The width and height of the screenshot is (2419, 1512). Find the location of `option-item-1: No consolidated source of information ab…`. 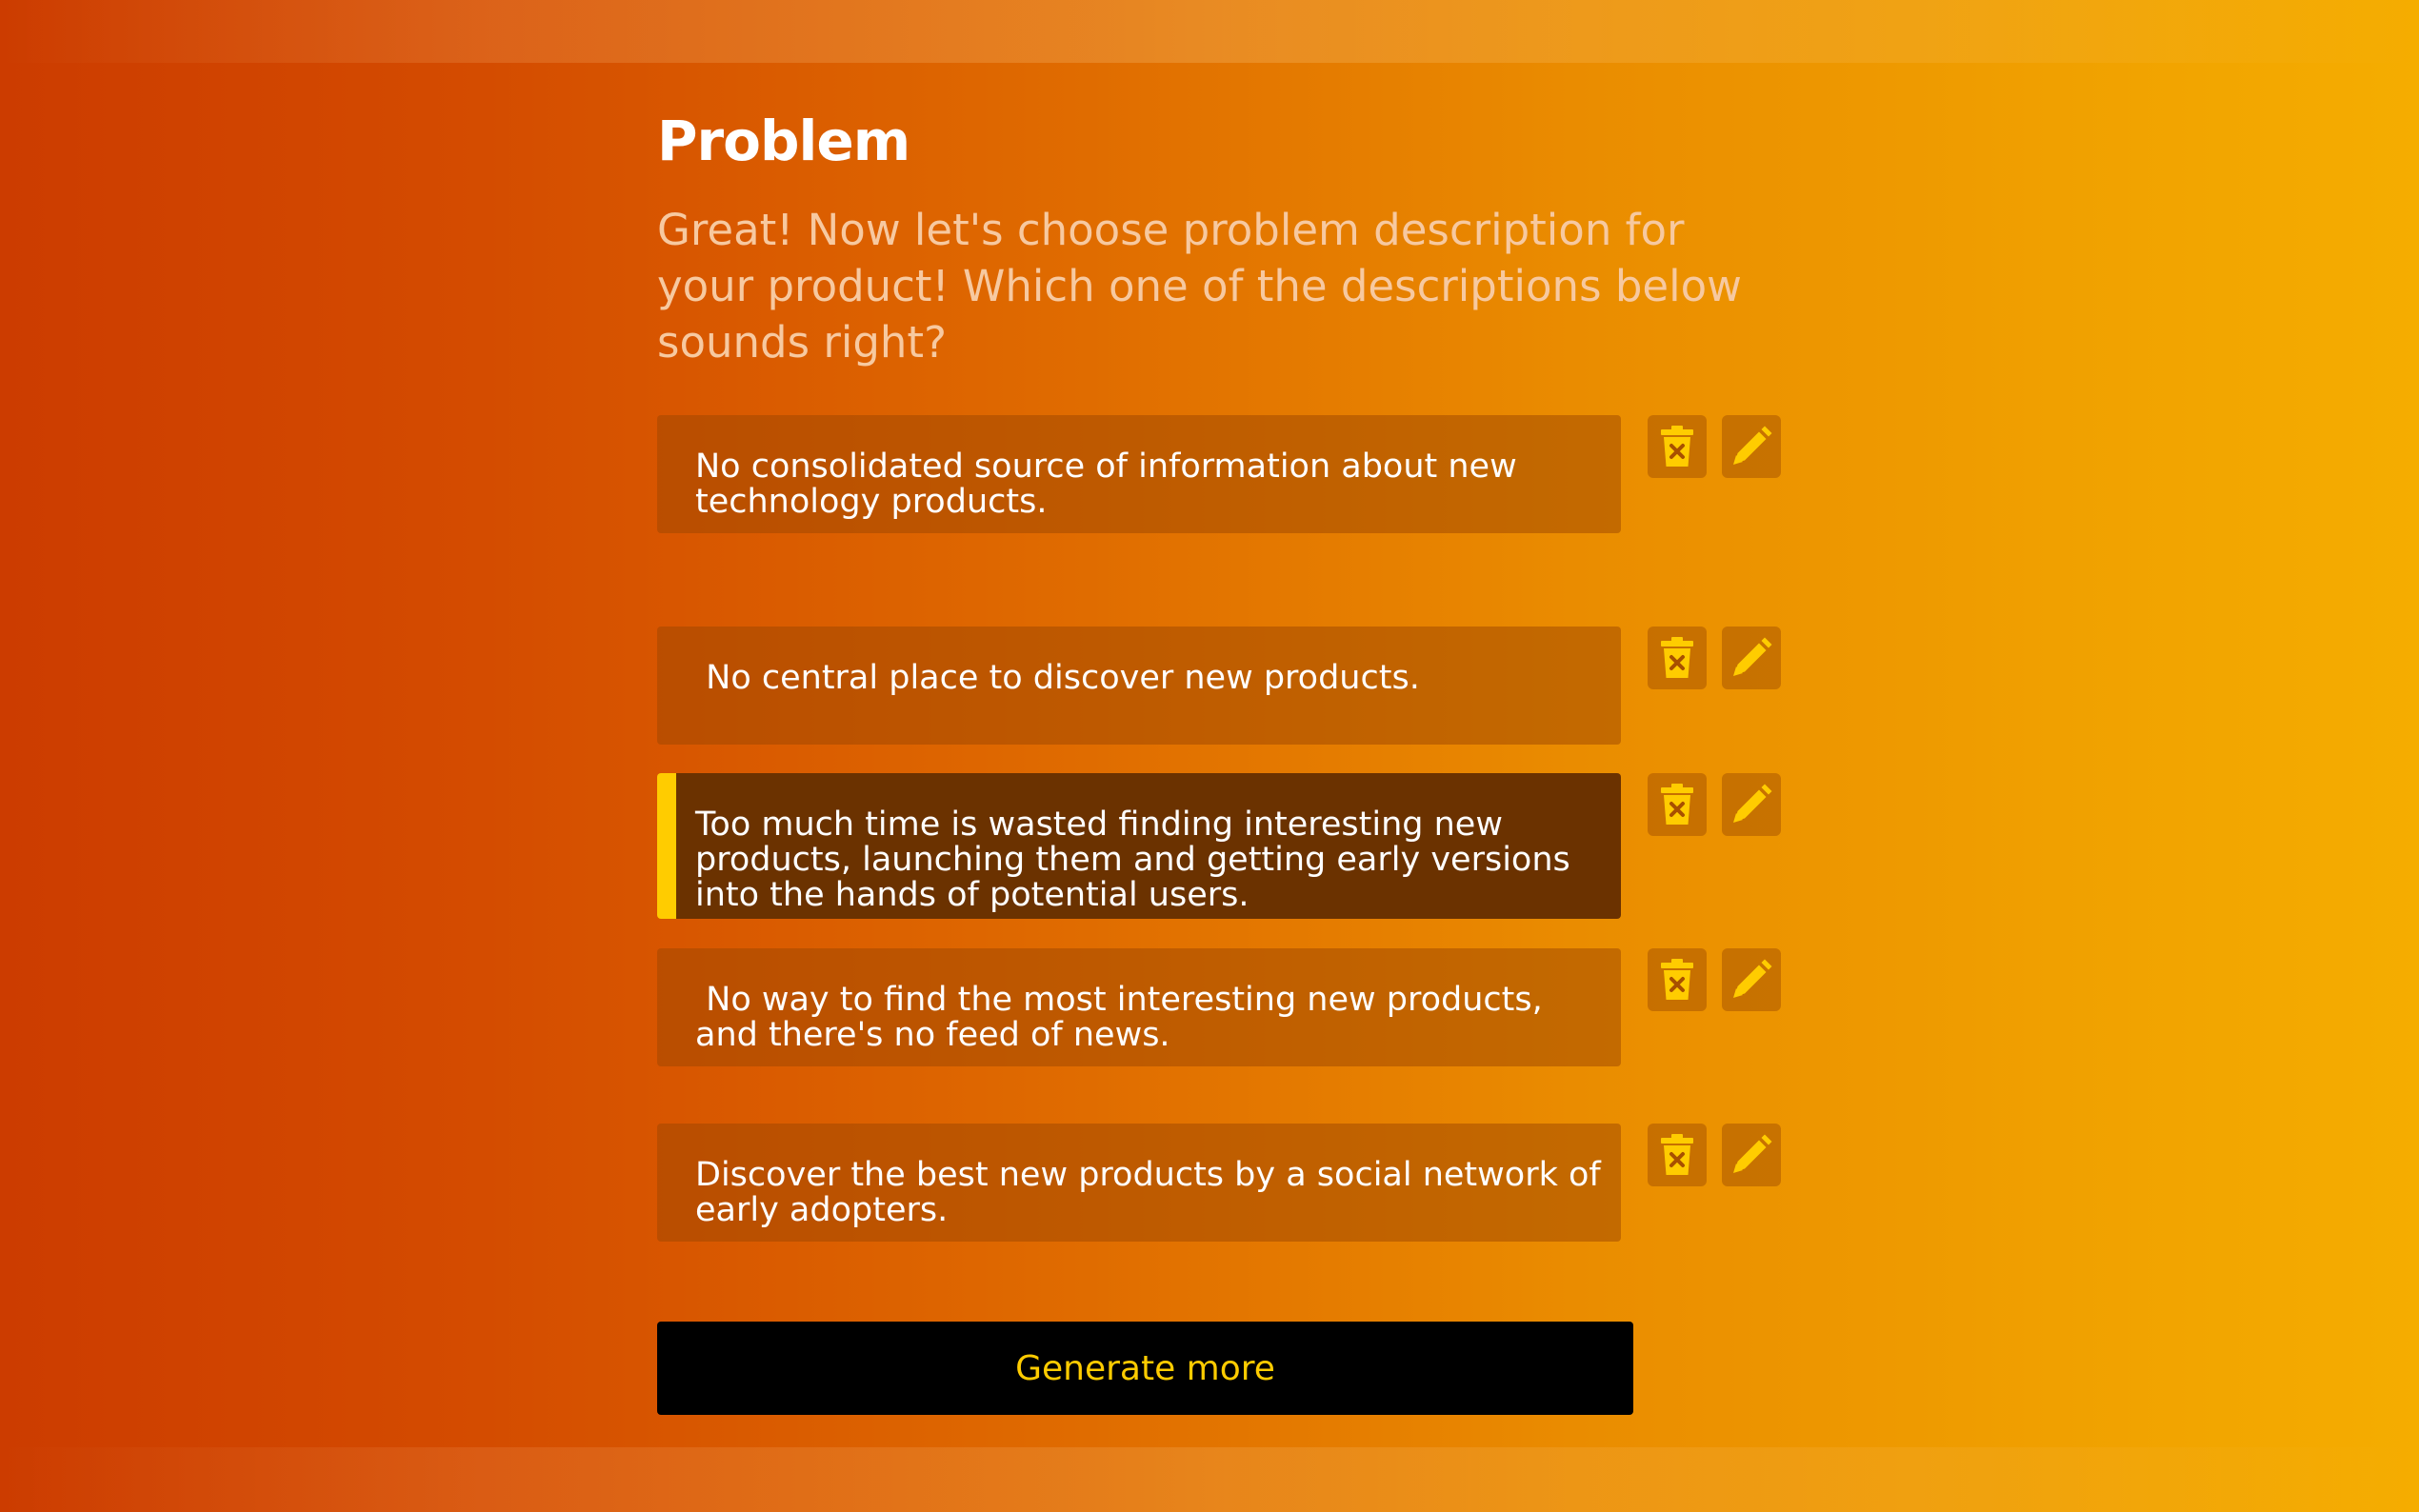

option-item-1: No consolidated source of information ab… is located at coordinates (1139, 474).